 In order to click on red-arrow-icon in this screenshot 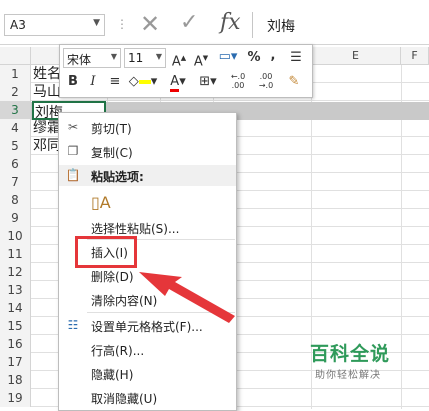, I will do `click(187, 297)`.